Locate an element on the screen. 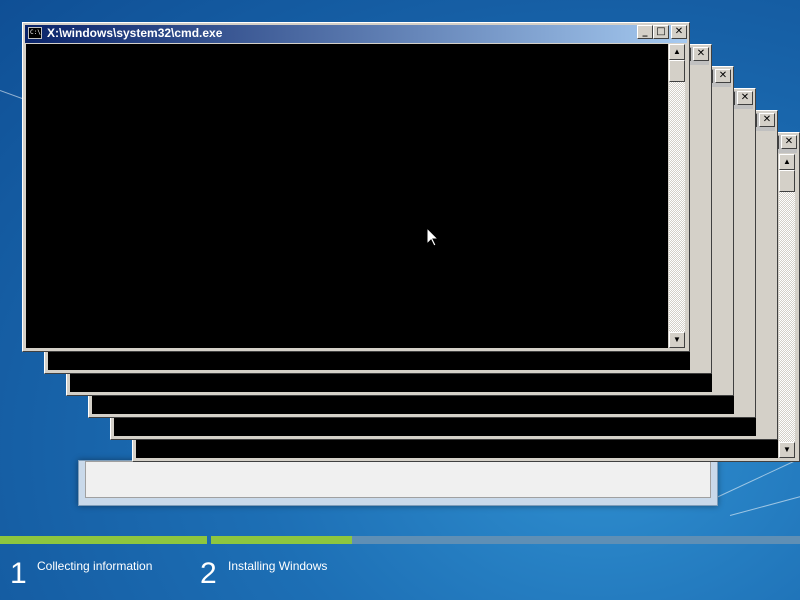 Image resolution: width=800 pixels, height=600 pixels. window-title: X:\windows\system32\cmd.exe is located at coordinates (135, 33).